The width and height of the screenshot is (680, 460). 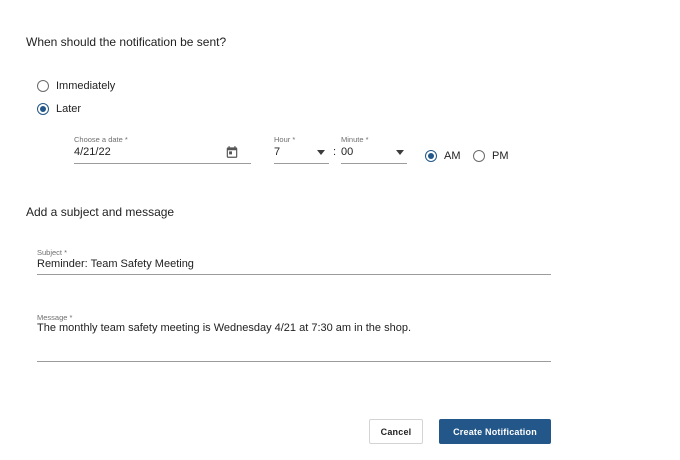 I want to click on radio-am-label: AM, so click(x=452, y=156).